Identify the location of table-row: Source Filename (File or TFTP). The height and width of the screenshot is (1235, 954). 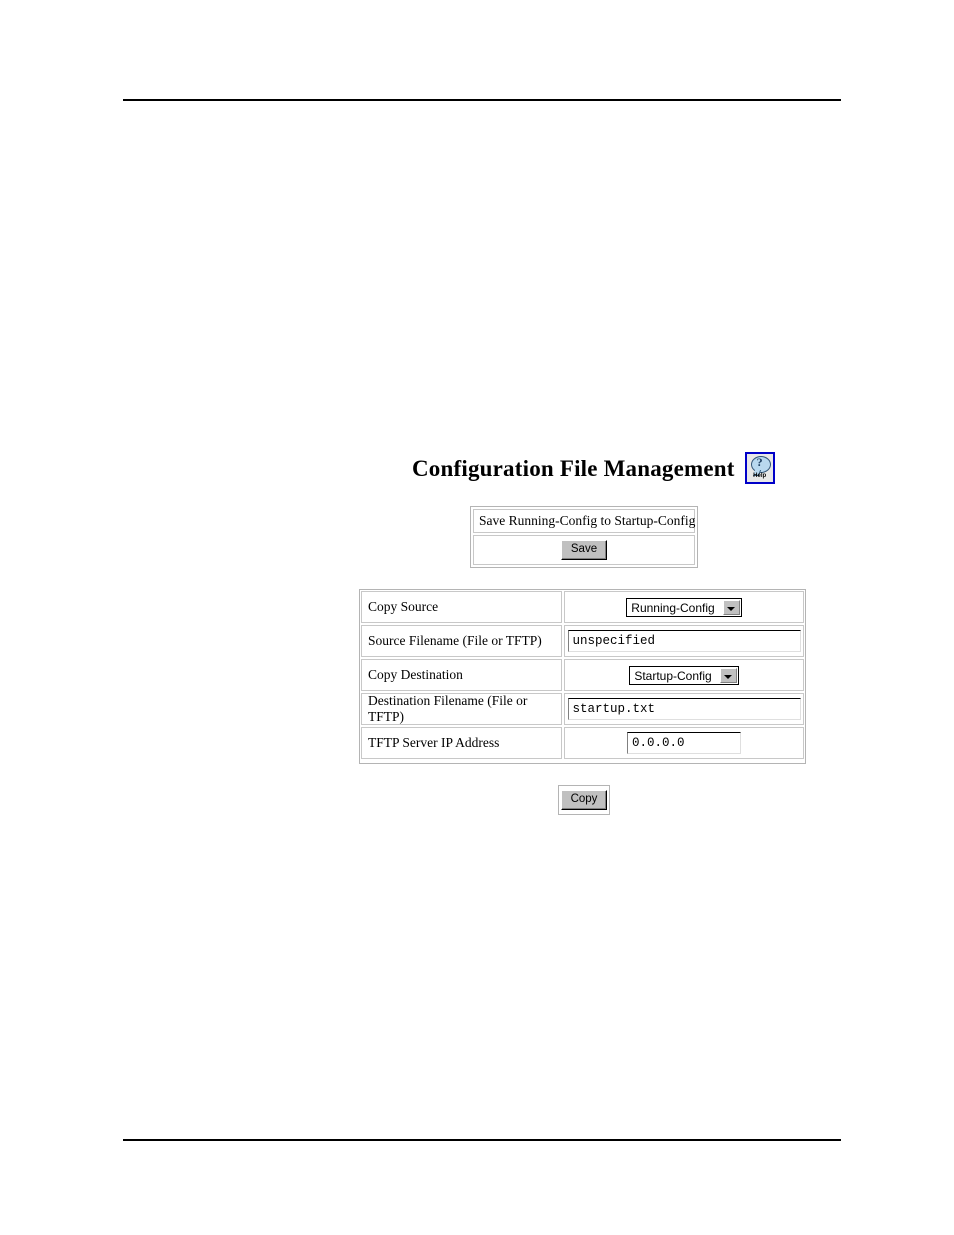
(582, 641).